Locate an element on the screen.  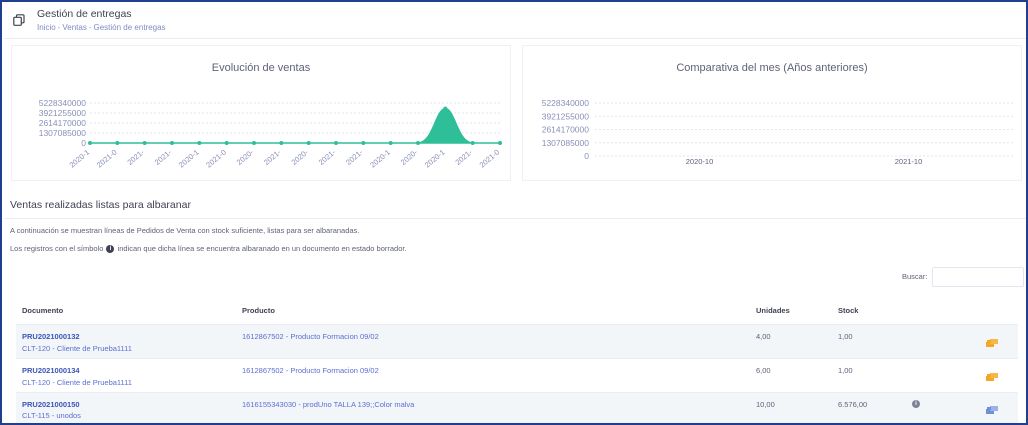
column-header-stock: Stock is located at coordinates (848, 310).